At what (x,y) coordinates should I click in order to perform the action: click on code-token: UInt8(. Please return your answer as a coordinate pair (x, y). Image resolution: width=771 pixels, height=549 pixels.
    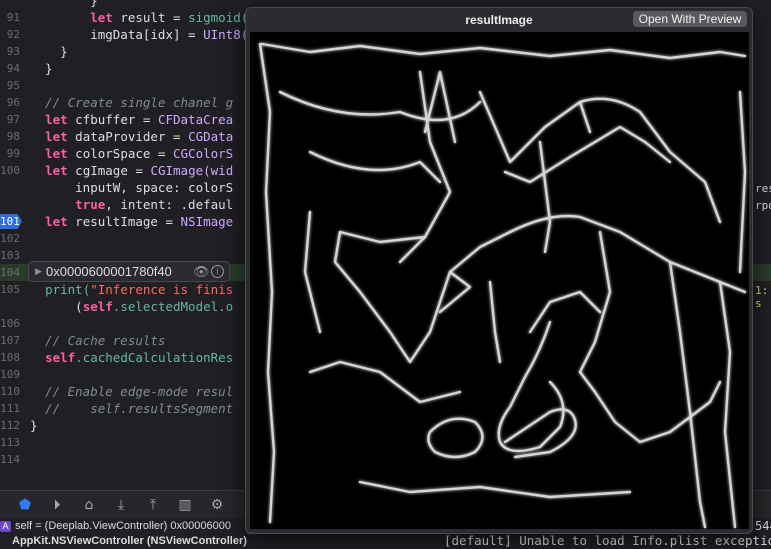
    Looking at the image, I should click on (226, 34).